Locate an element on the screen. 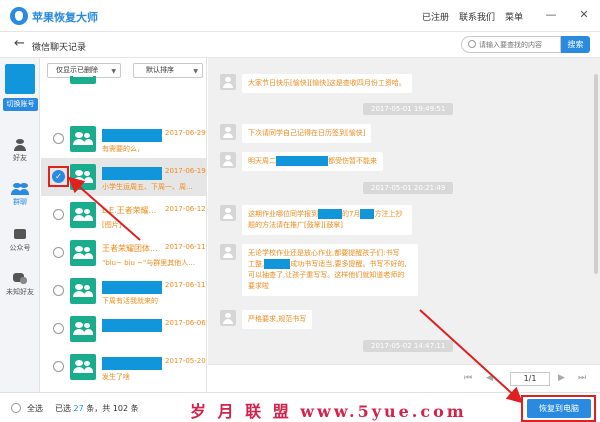 The height and width of the screenshot is (422, 600). group-last-message: 有需要的么， is located at coordinates (123, 149).